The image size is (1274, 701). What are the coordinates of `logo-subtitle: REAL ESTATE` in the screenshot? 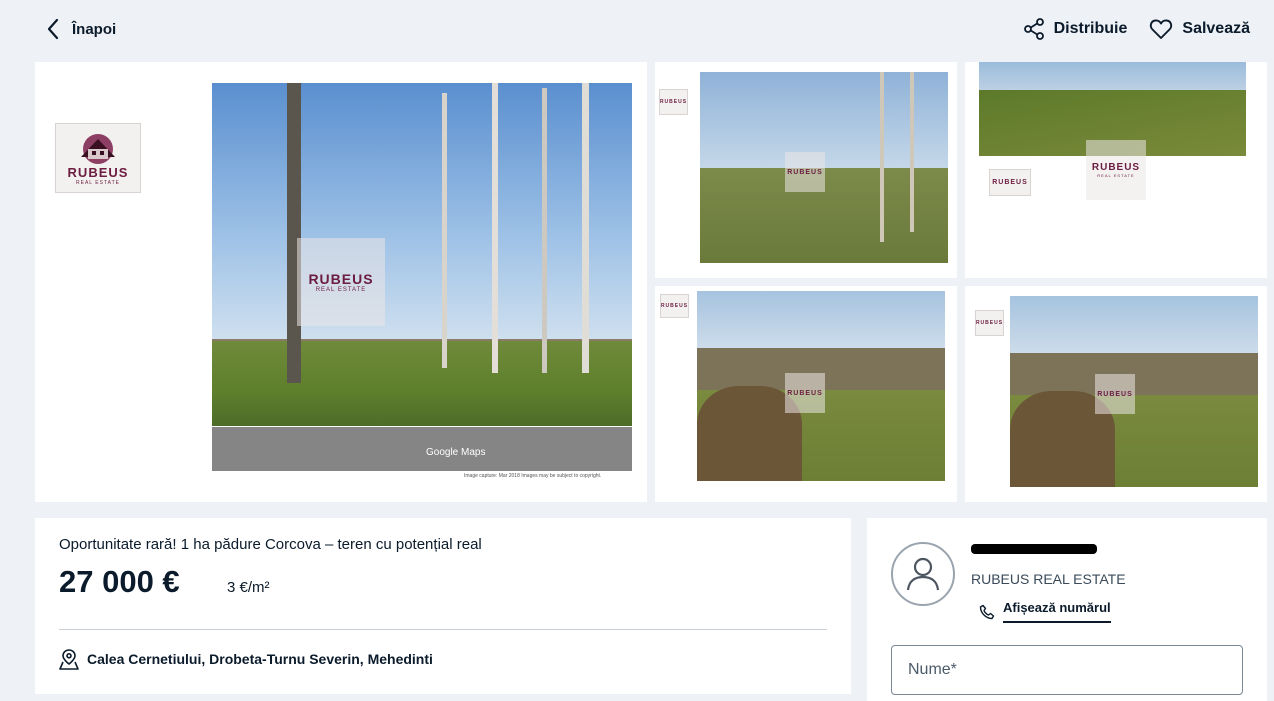 It's located at (98, 182).